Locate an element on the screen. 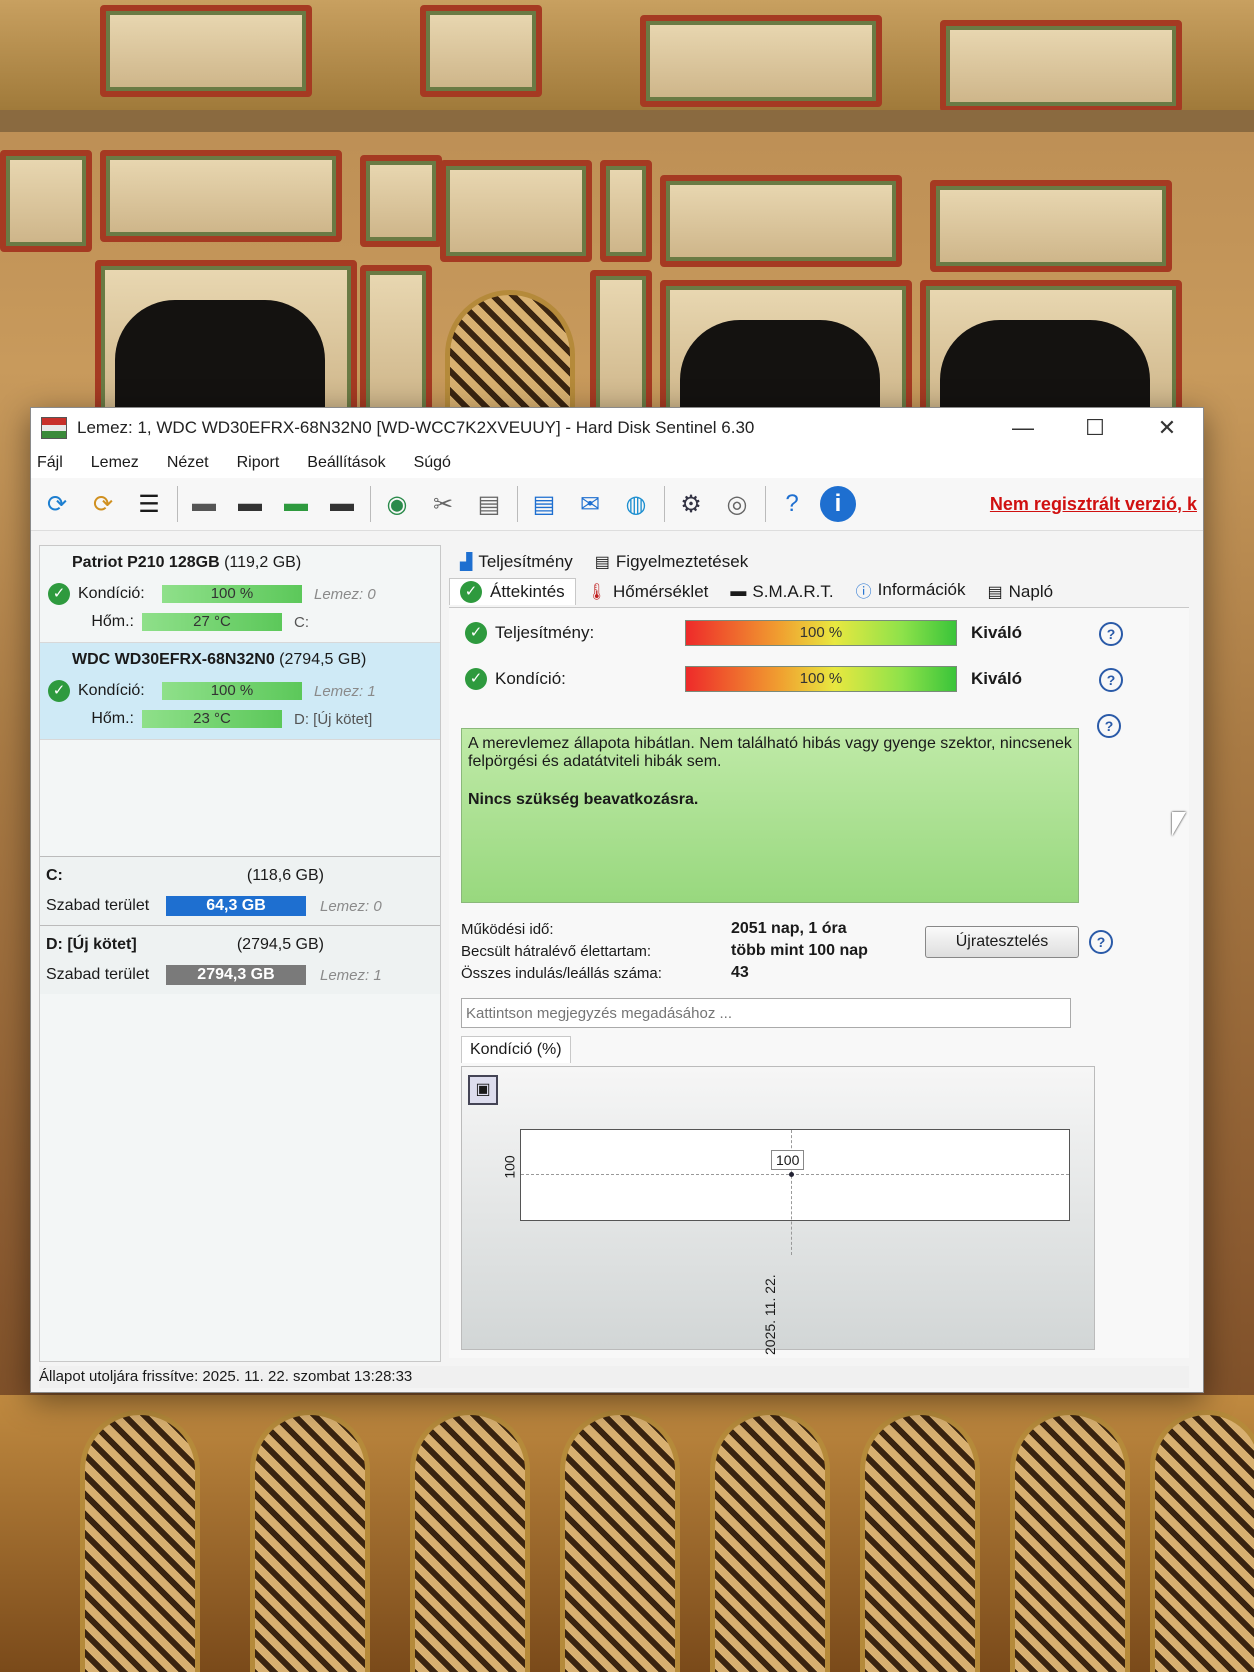 This screenshot has width=1254, height=1672. data-label: 100 is located at coordinates (788, 1160).